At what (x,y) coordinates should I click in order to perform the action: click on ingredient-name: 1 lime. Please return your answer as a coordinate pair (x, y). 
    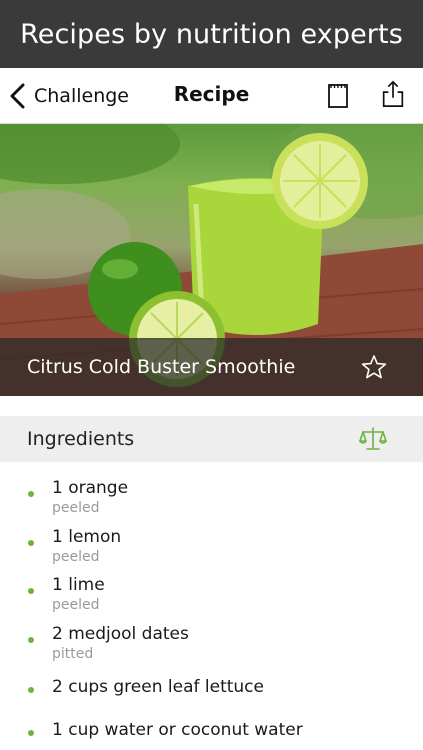
    Looking at the image, I should click on (78, 585).